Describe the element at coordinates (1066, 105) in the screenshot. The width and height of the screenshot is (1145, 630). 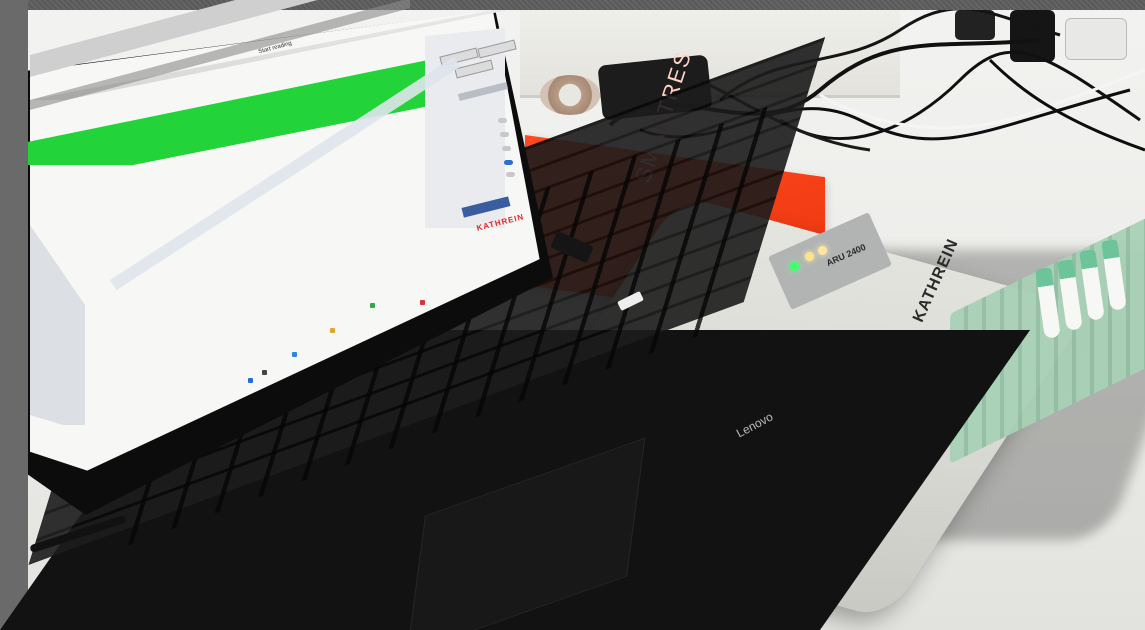
I see `cable` at that location.